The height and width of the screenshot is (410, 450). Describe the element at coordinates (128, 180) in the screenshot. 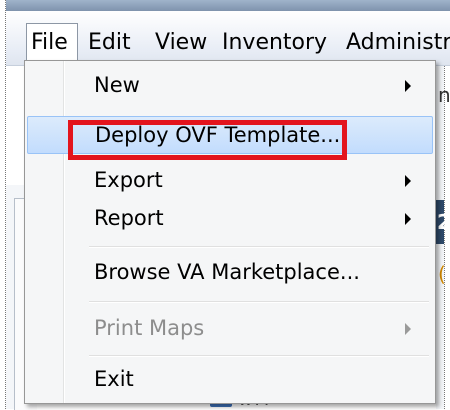

I see `menu-item-label: Export` at that location.